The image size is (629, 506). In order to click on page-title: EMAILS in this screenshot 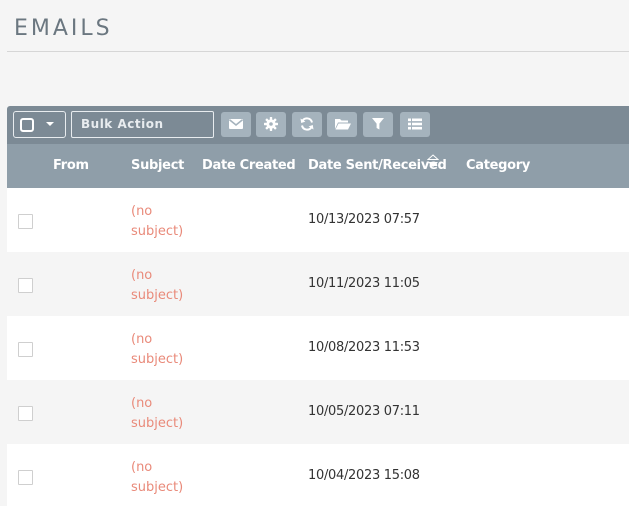, I will do `click(63, 28)`.